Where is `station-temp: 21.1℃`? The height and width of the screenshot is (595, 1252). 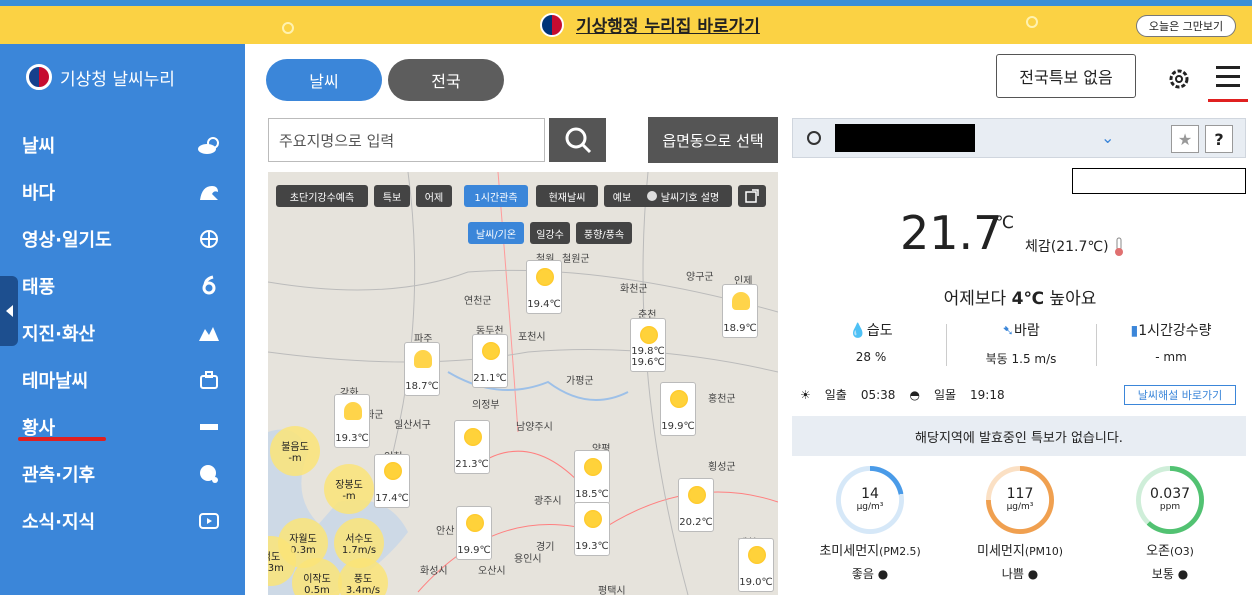
station-temp: 21.1℃ is located at coordinates (490, 378).